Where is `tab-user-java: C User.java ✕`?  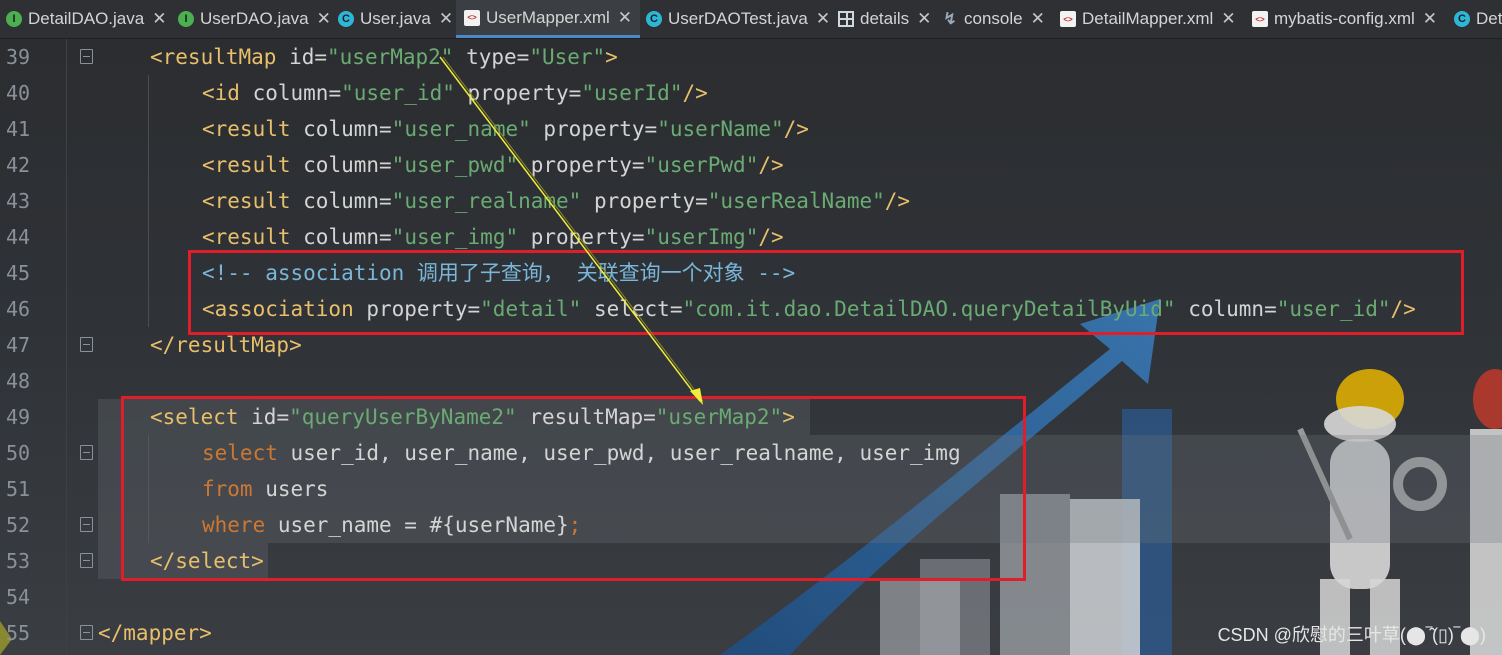
tab-user-java: C User.java ✕ is located at coordinates (395, 19).